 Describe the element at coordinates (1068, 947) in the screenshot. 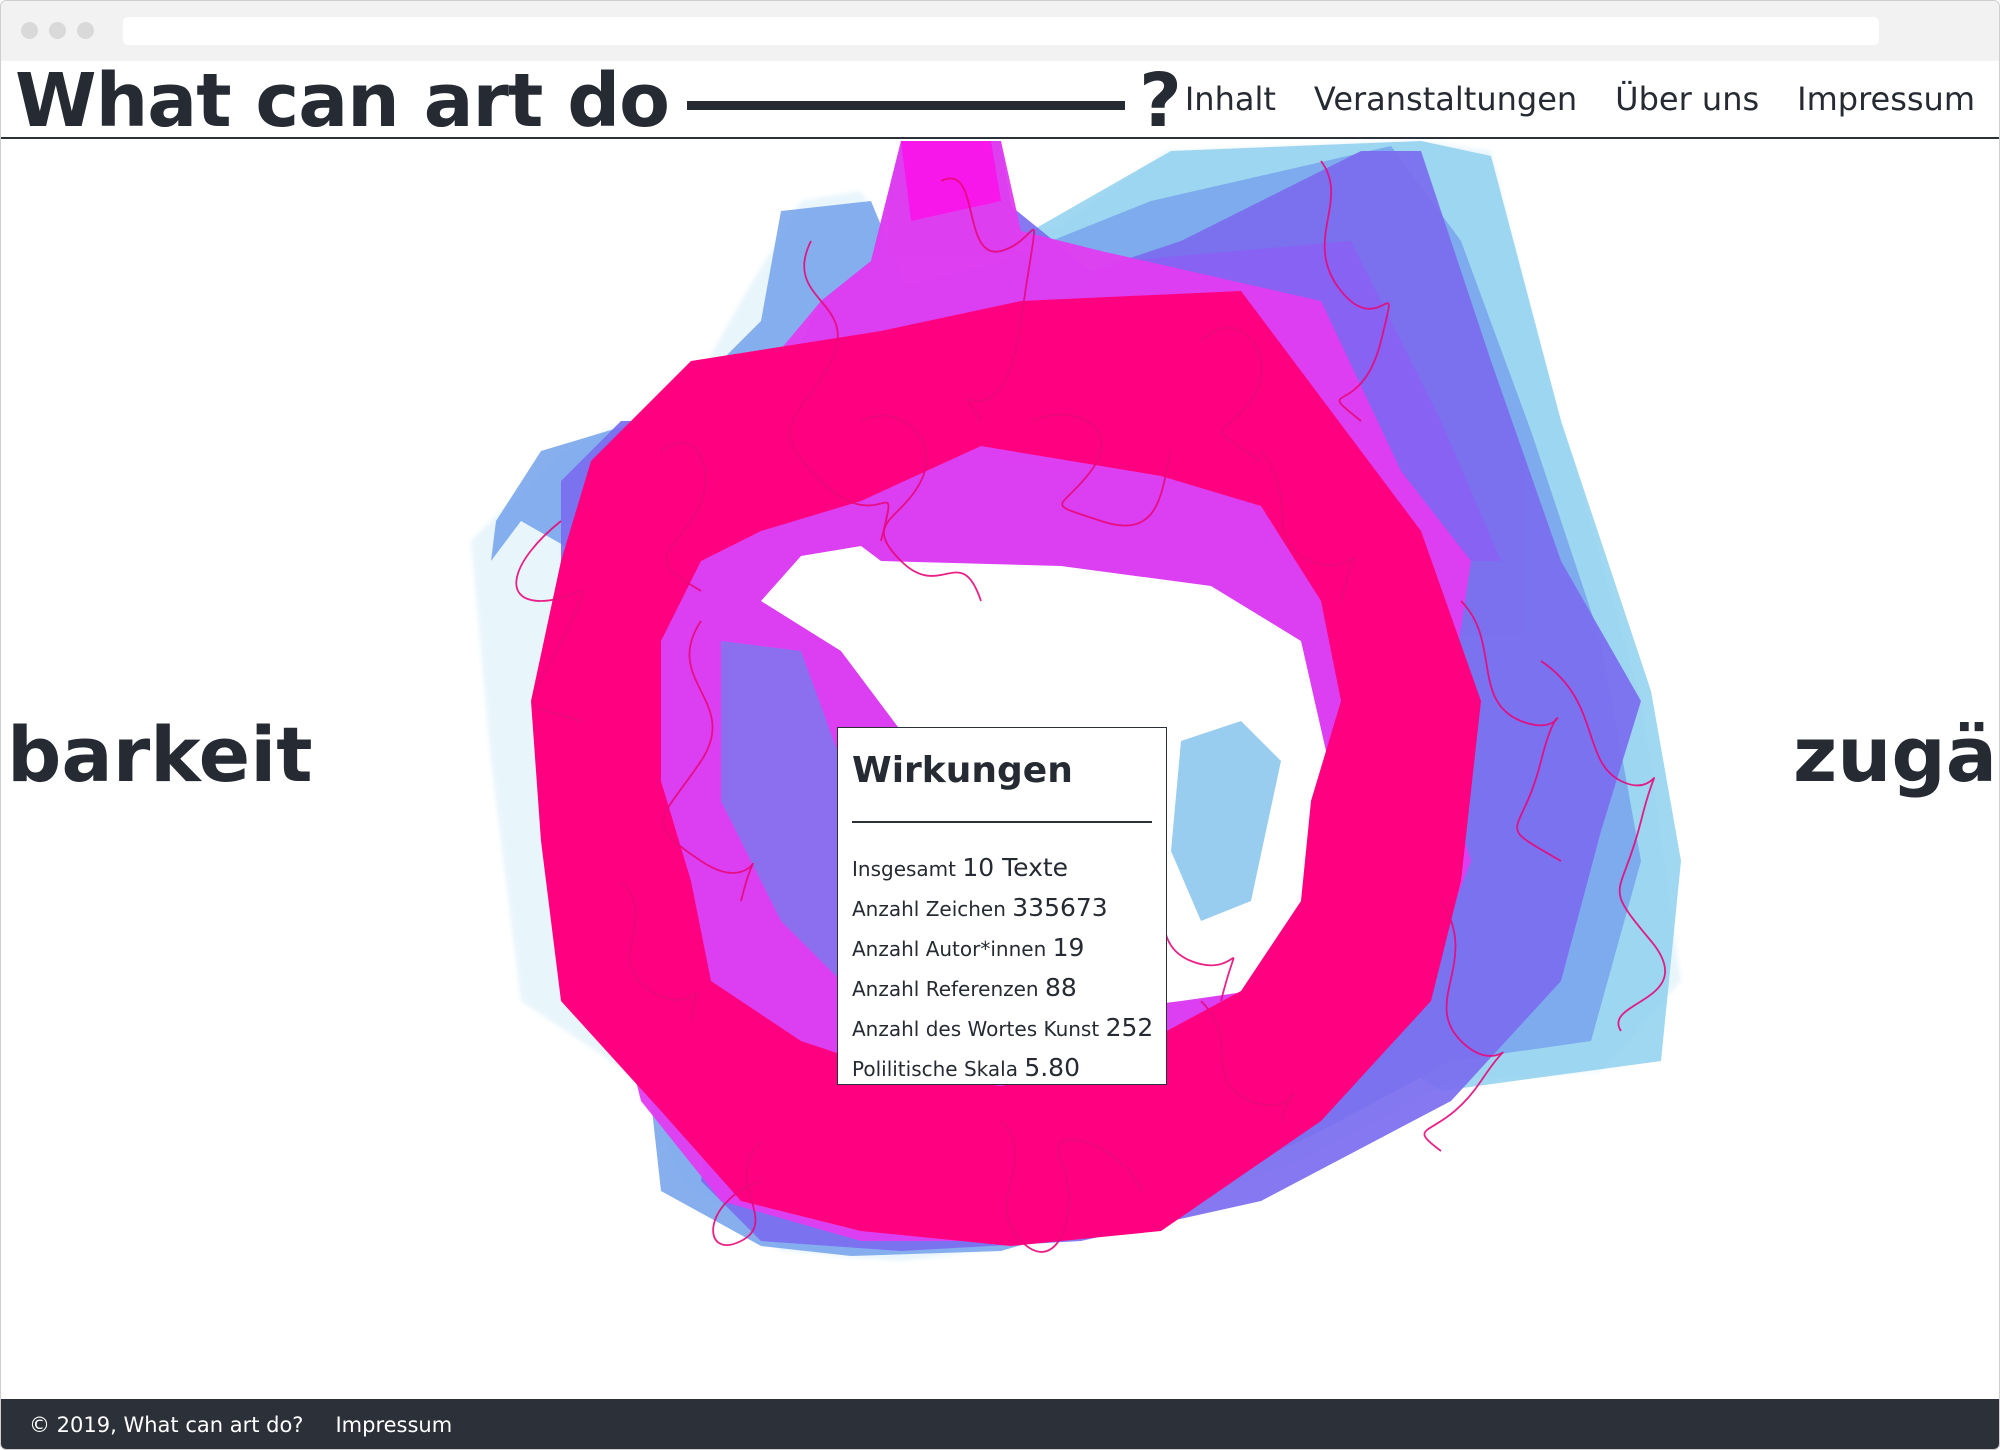

I see `stat-value: 19` at that location.